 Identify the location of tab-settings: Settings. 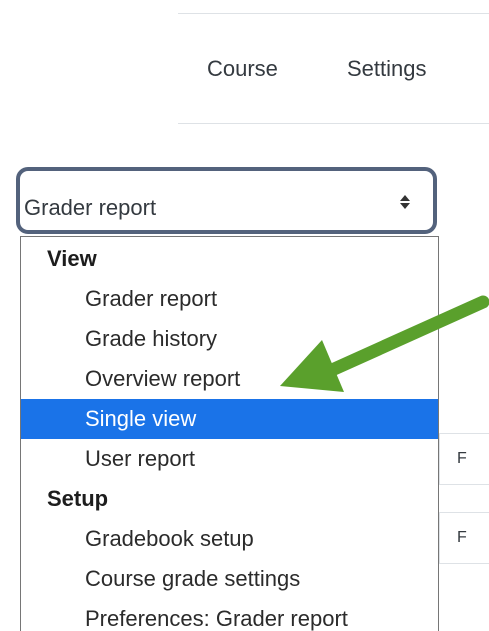
(387, 69).